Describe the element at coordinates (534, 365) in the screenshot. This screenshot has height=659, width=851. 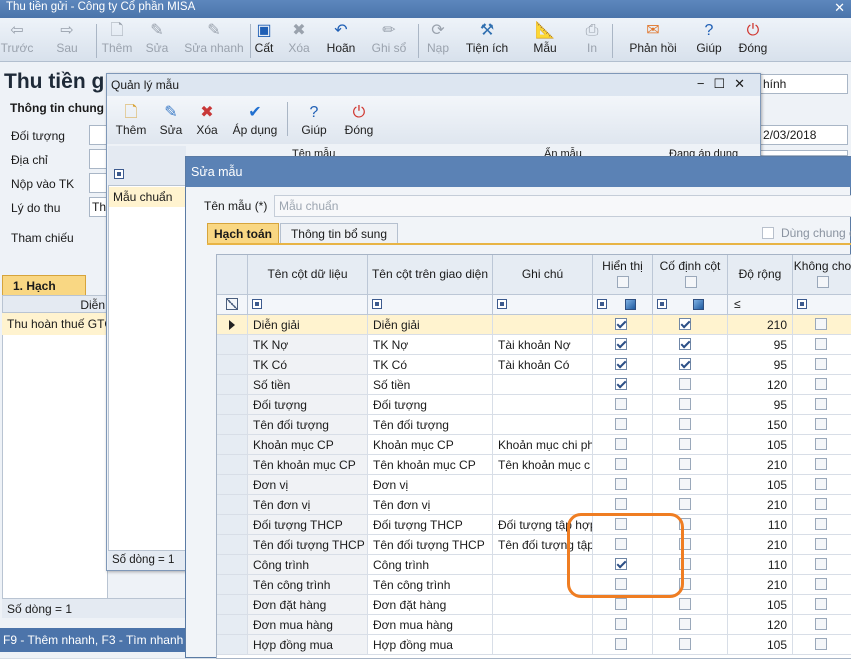
I see `table-row: TK Có TK Có Tài khoản Có 95` at that location.